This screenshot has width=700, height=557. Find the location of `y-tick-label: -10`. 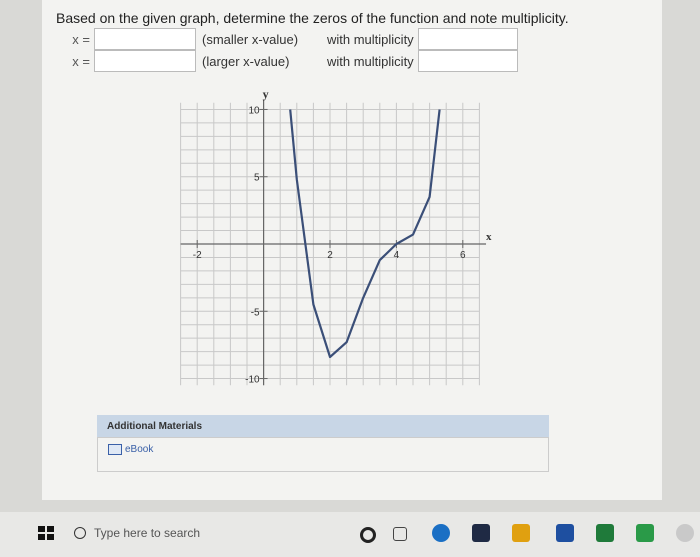

y-tick-label: -10 is located at coordinates (252, 380).